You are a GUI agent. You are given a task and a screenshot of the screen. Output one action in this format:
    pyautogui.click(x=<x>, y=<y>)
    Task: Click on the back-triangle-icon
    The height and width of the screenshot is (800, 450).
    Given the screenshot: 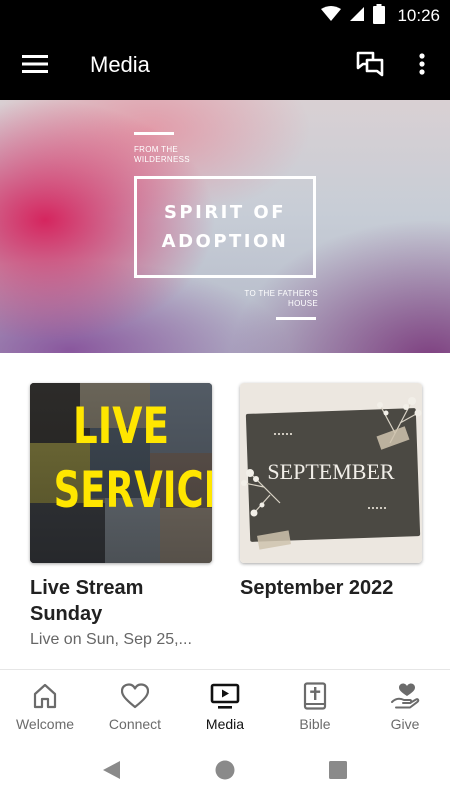 What is the action you would take?
    pyautogui.click(x=111, y=772)
    